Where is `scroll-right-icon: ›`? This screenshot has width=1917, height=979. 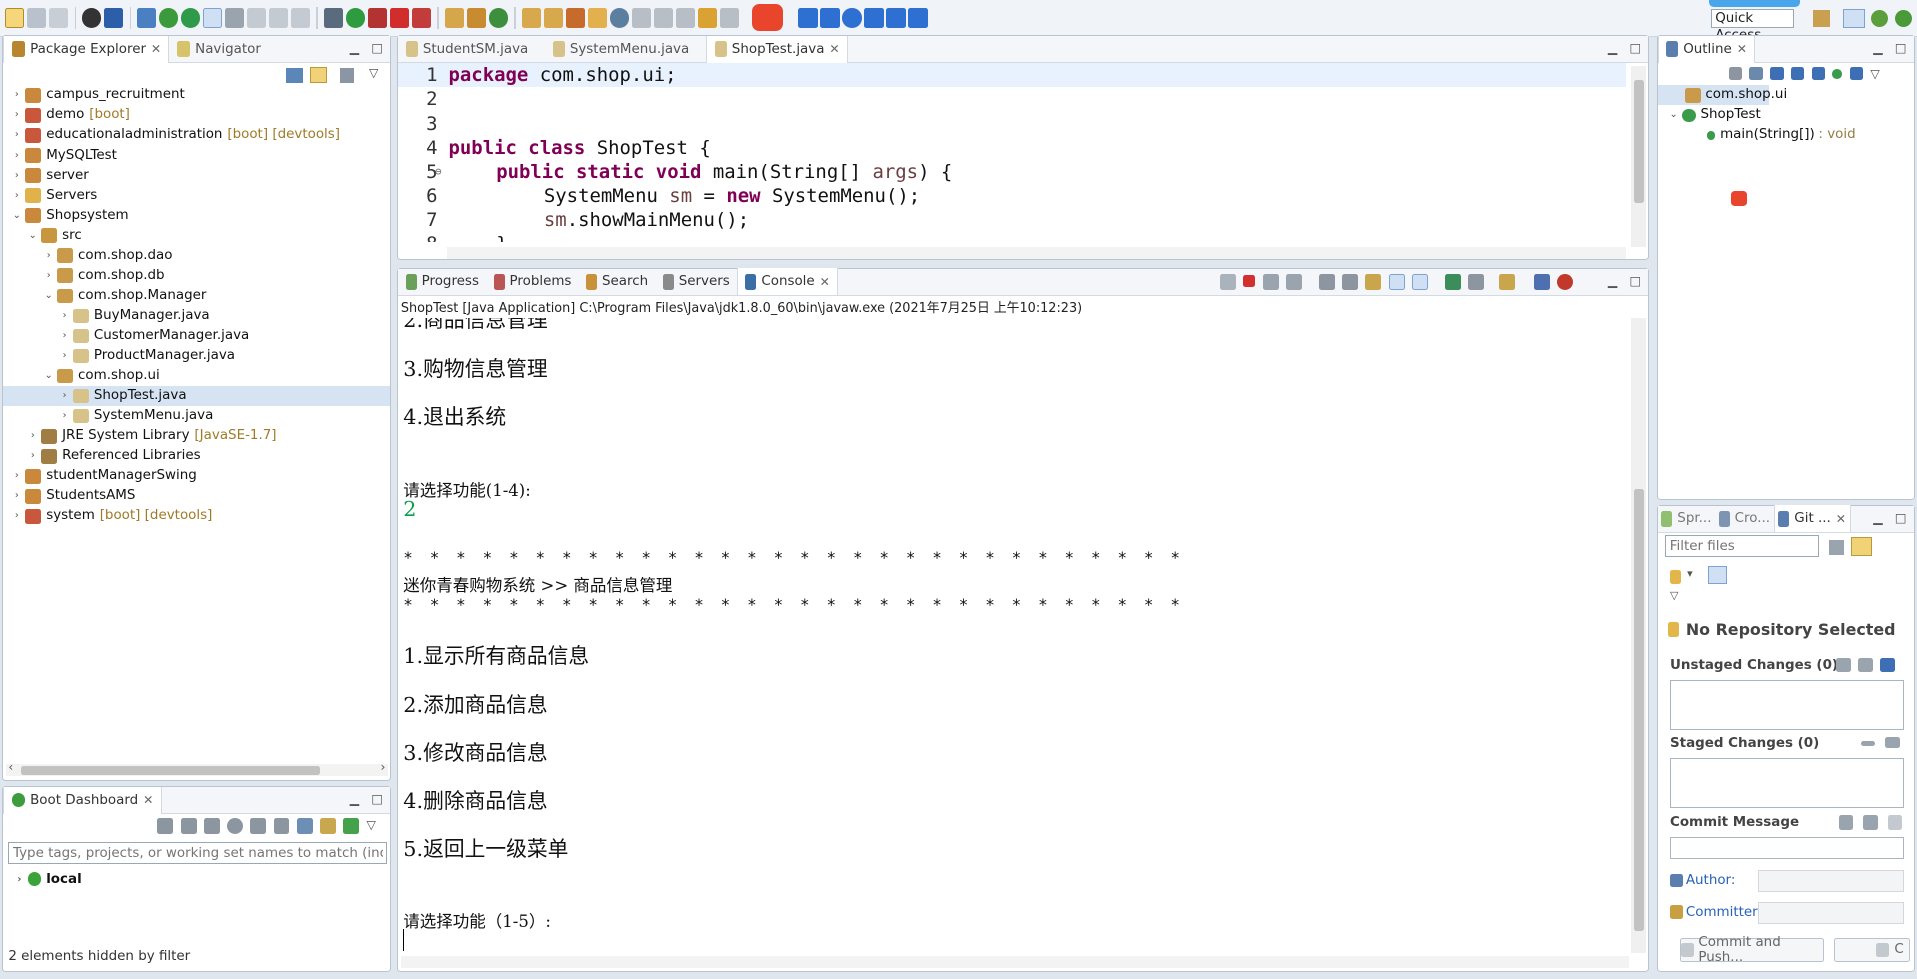 scroll-right-icon: › is located at coordinates (382, 767).